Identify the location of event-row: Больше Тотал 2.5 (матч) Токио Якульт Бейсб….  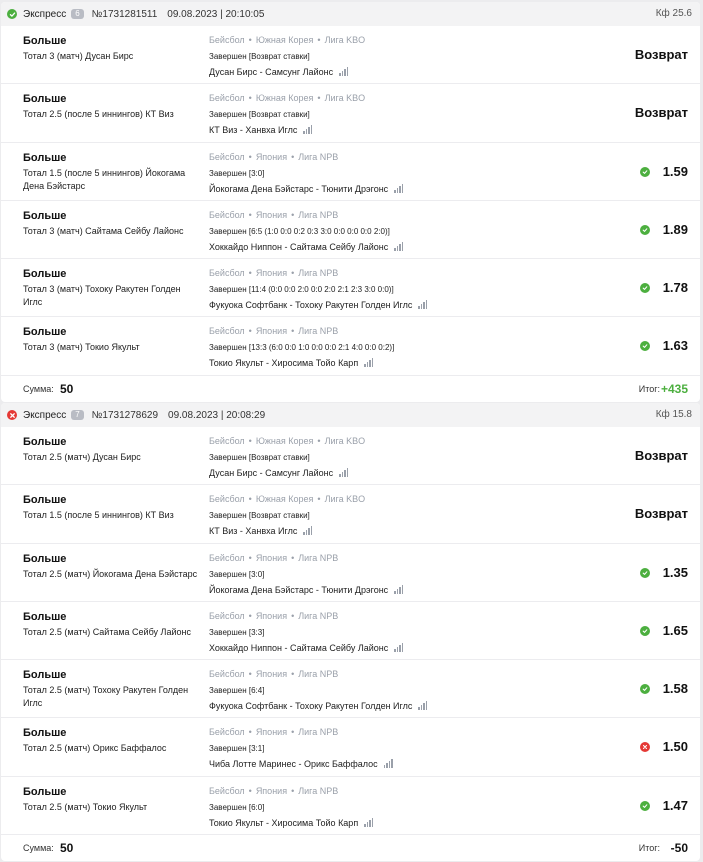
(350, 806).